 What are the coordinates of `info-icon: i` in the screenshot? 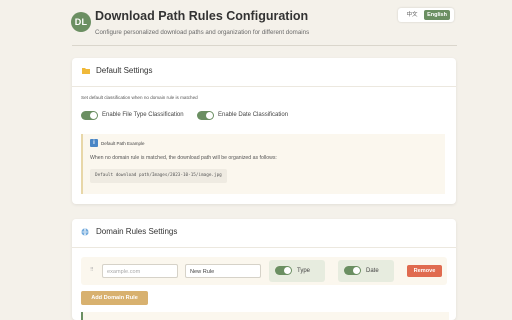 It's located at (94, 143).